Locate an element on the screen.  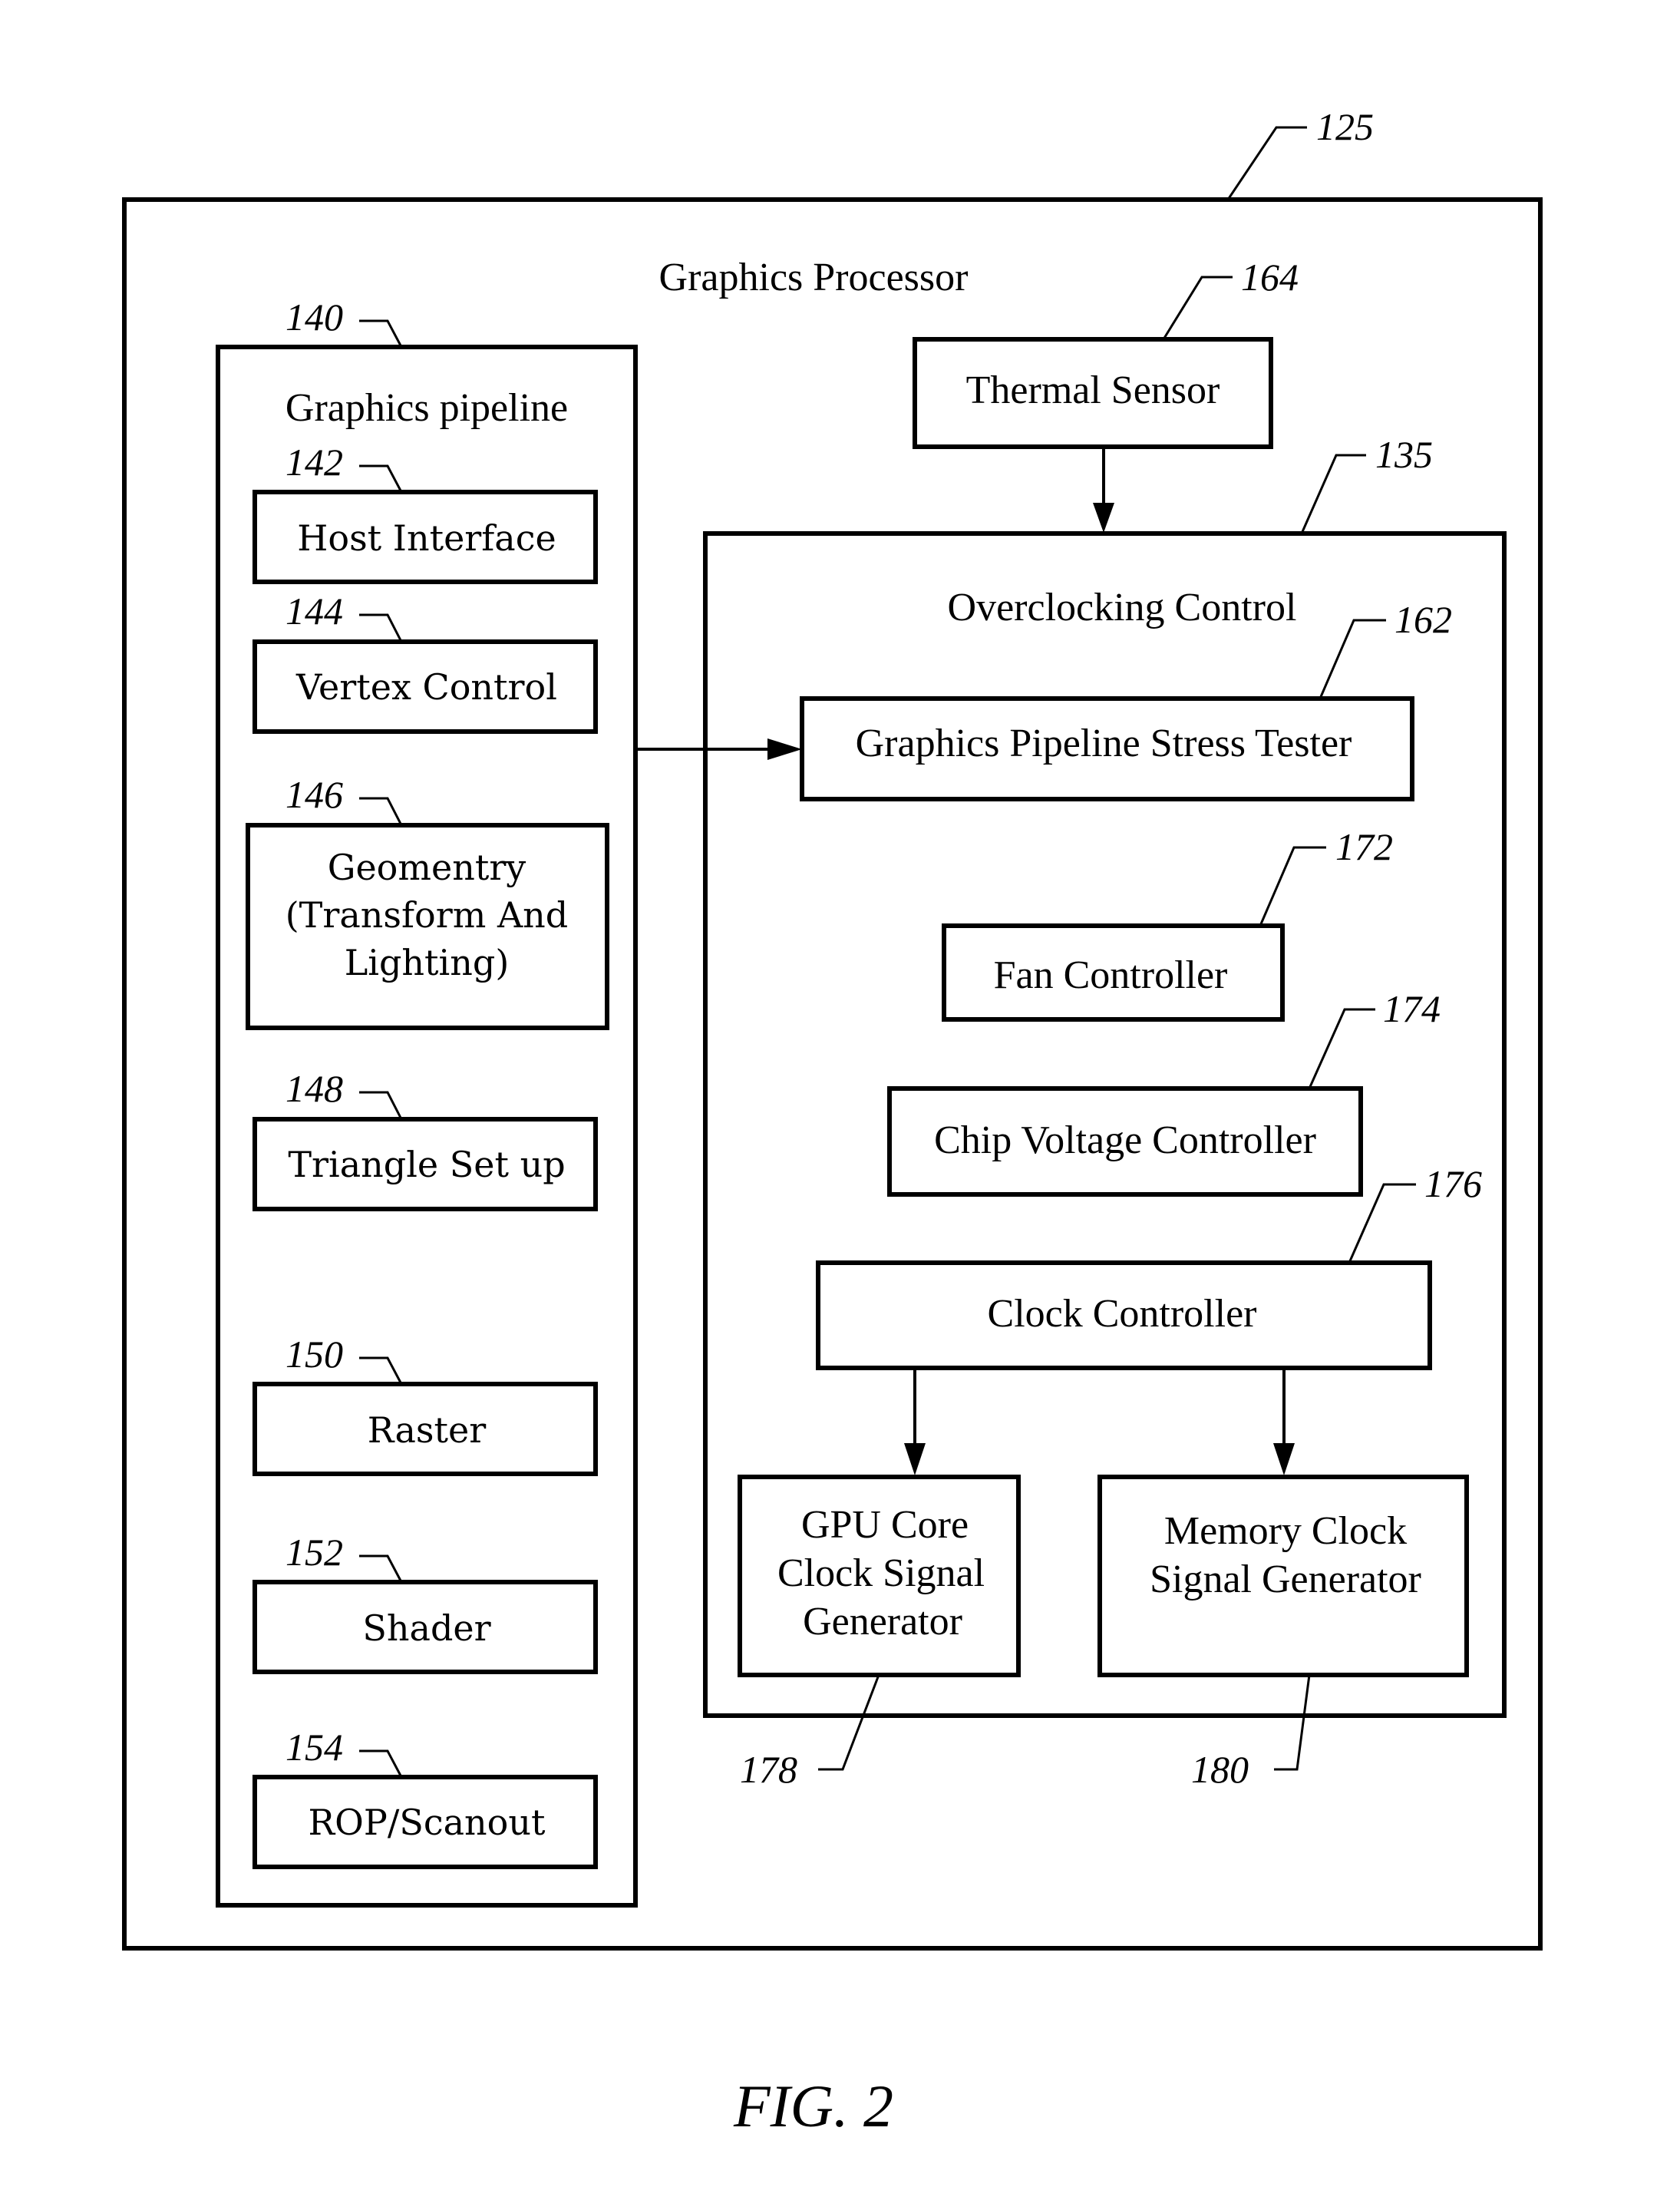
gpu-core-clock-generator-label-line-3: Generator is located at coordinates (882, 1622).